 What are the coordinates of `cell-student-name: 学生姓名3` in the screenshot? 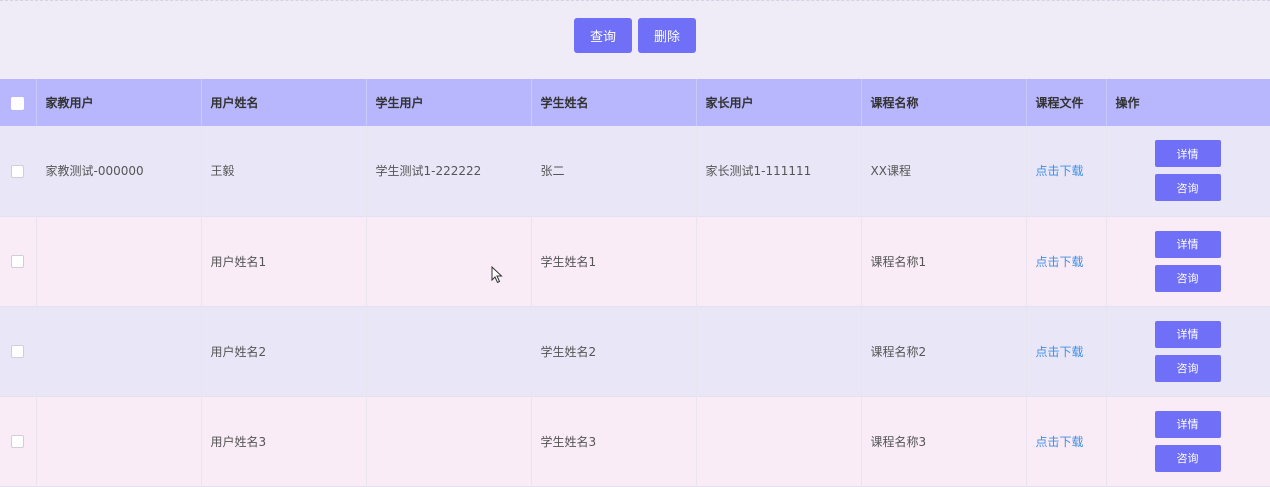 It's located at (614, 441).